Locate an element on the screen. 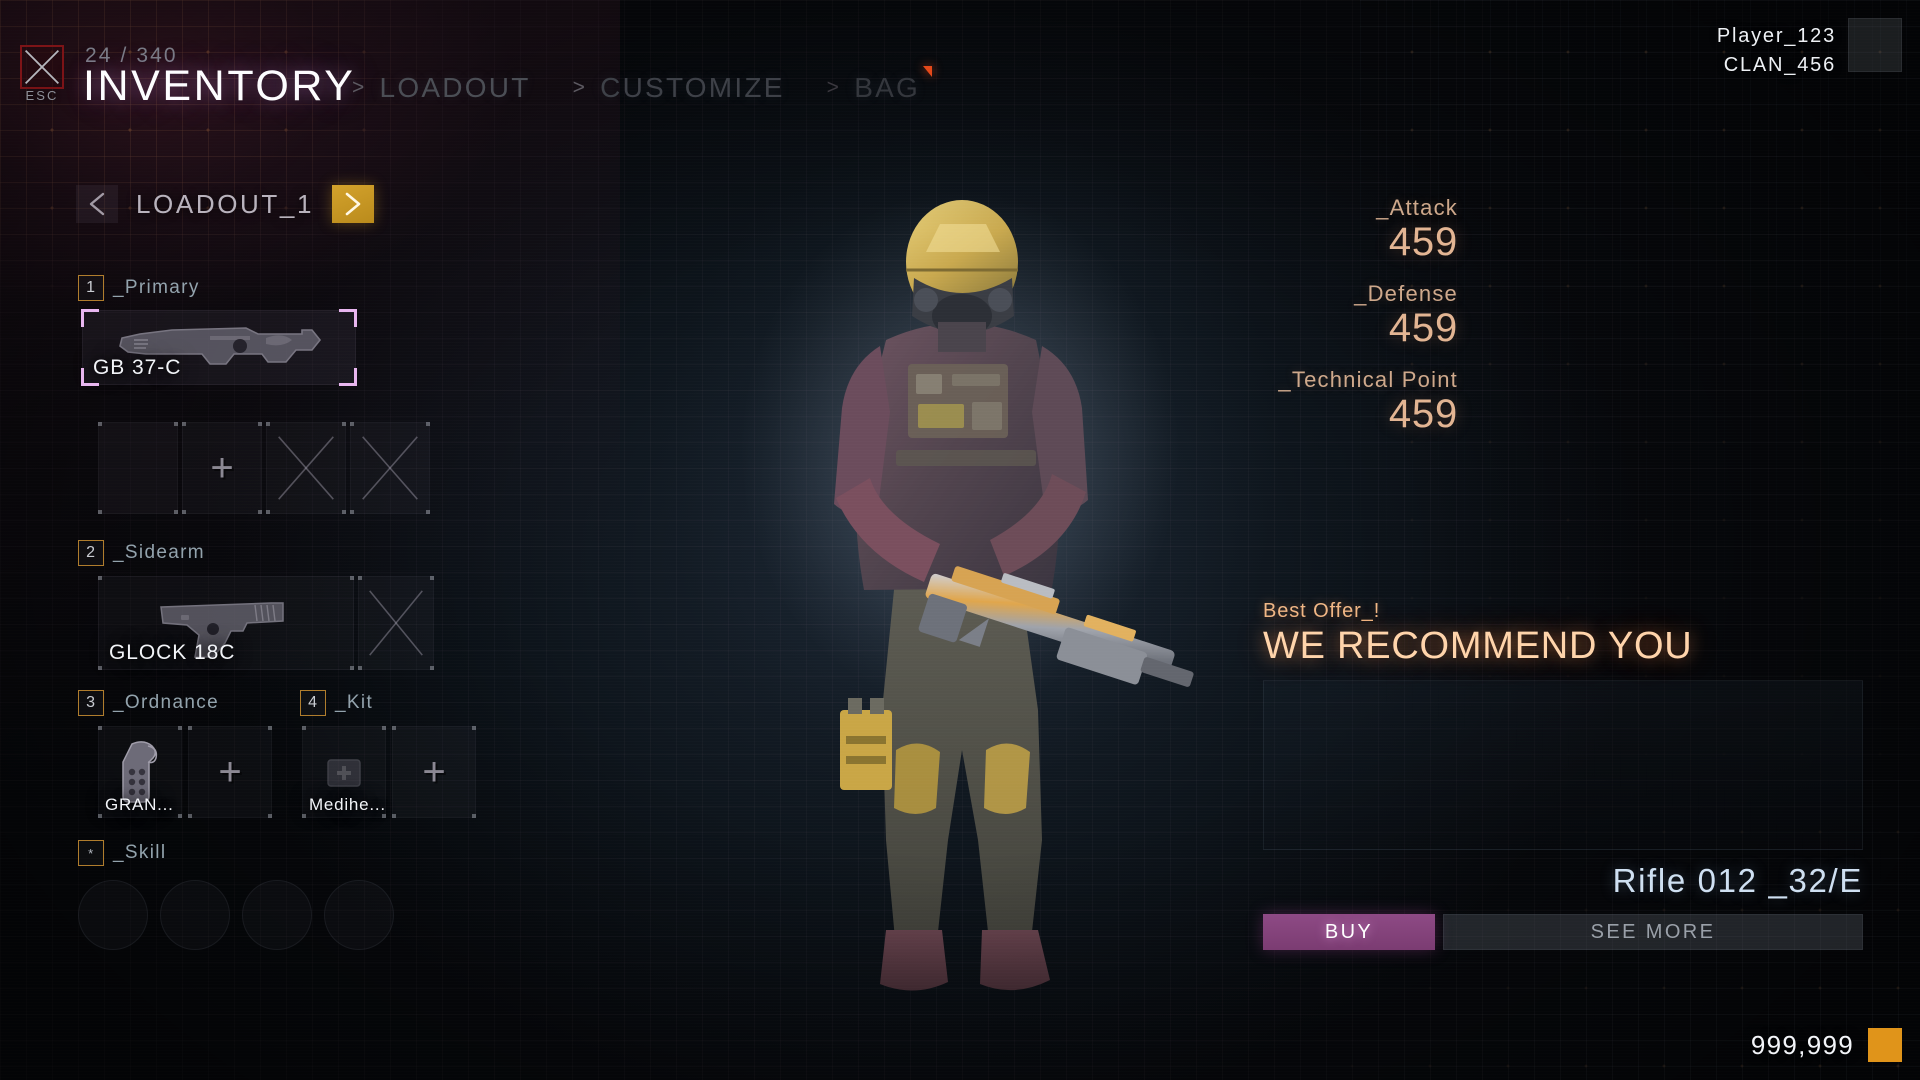  avatar is located at coordinates (1875, 45).